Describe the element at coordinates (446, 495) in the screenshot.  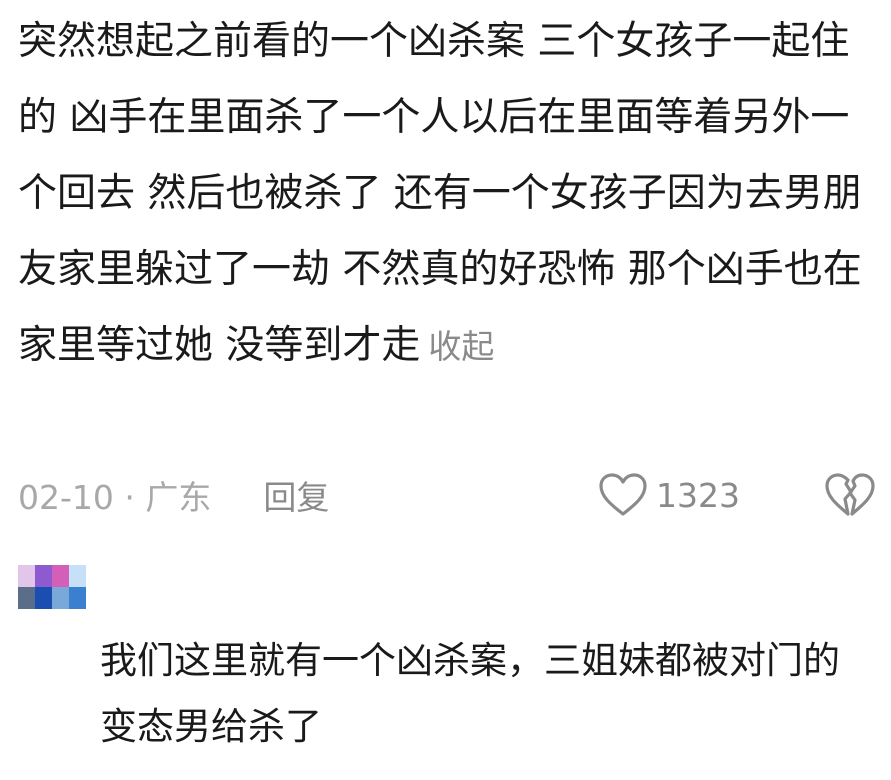
I see `comment-meta-row: 02-10 · 广东 回复 1323` at that location.